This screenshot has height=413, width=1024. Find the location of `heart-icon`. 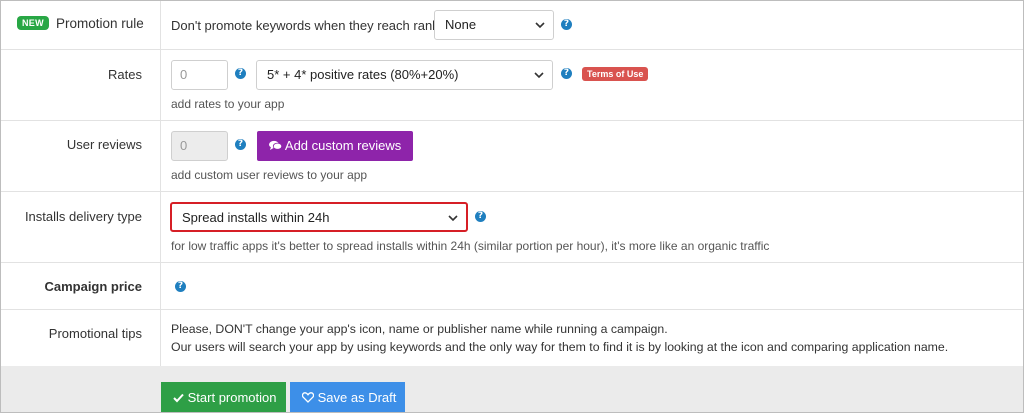

heart-icon is located at coordinates (308, 397).